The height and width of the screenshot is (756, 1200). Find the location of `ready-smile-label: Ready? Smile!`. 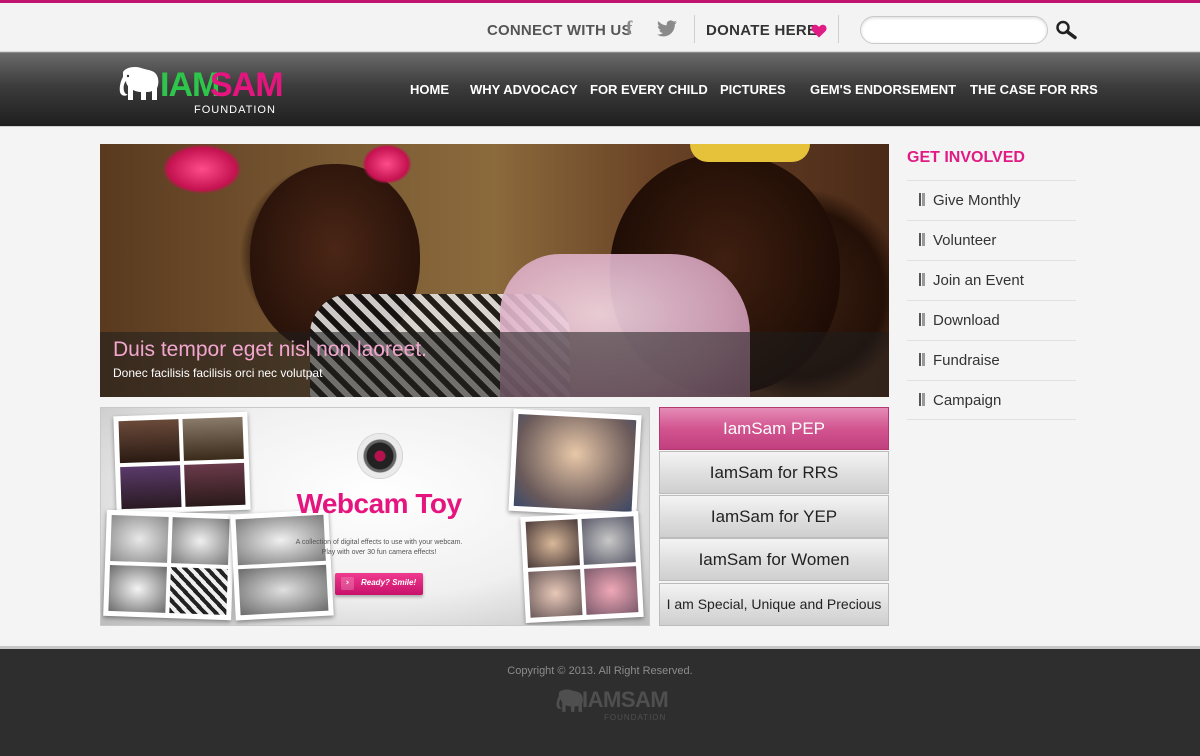

ready-smile-label: Ready? Smile! is located at coordinates (389, 582).